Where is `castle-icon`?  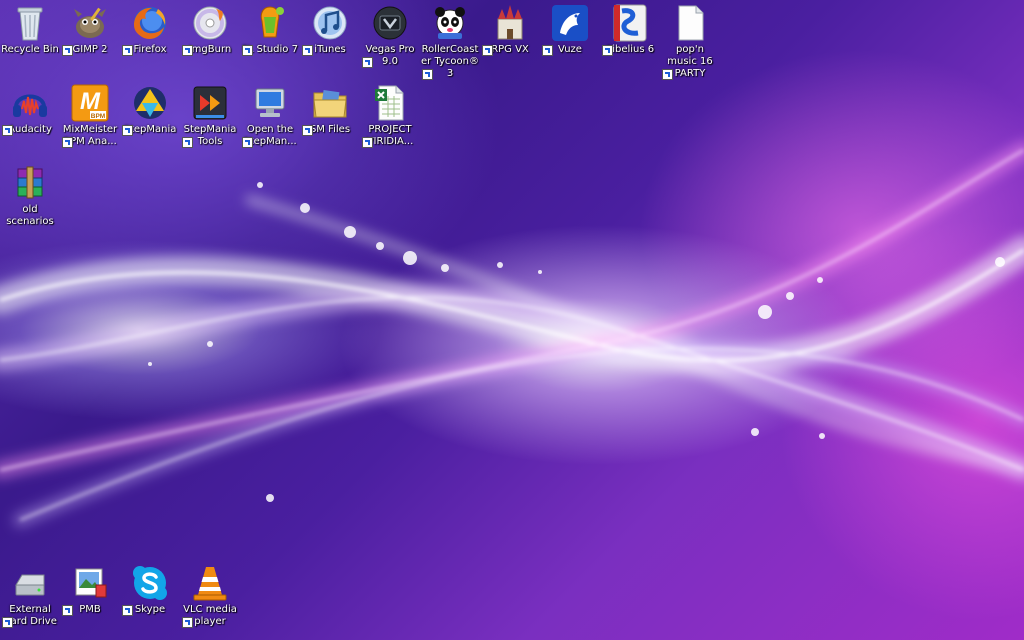
castle-icon is located at coordinates (510, 22).